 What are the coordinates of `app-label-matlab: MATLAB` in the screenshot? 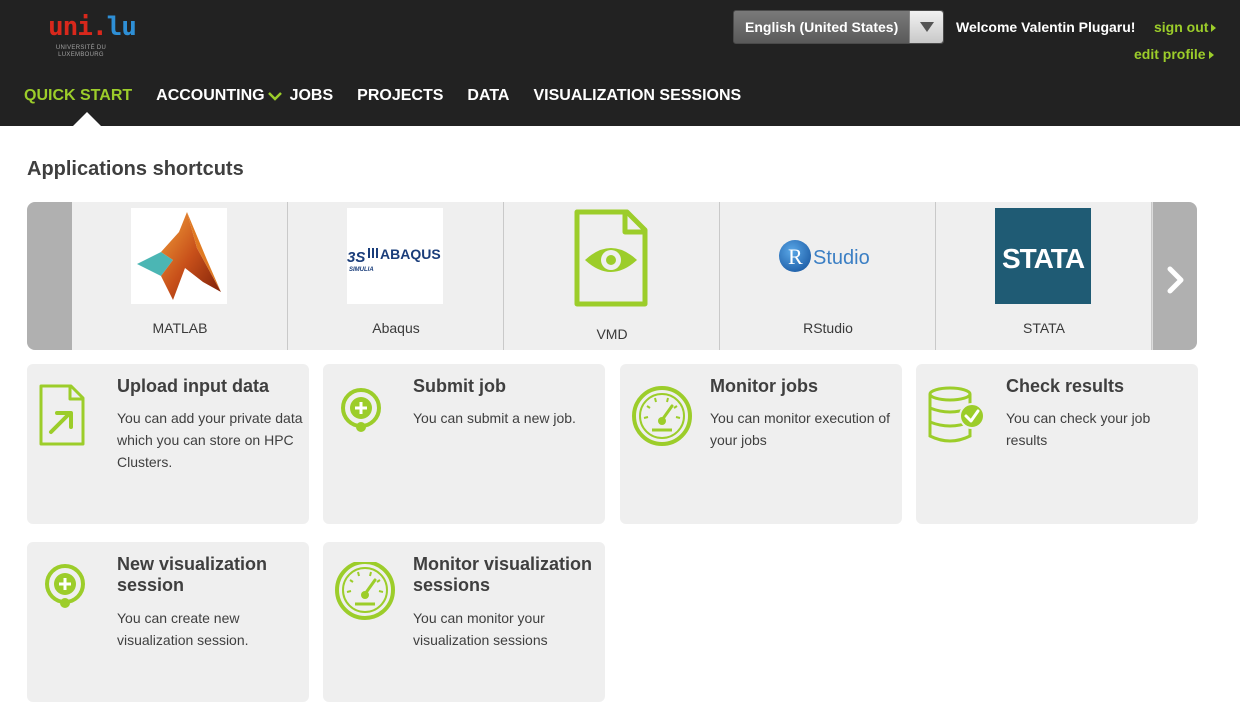 It's located at (180, 328).